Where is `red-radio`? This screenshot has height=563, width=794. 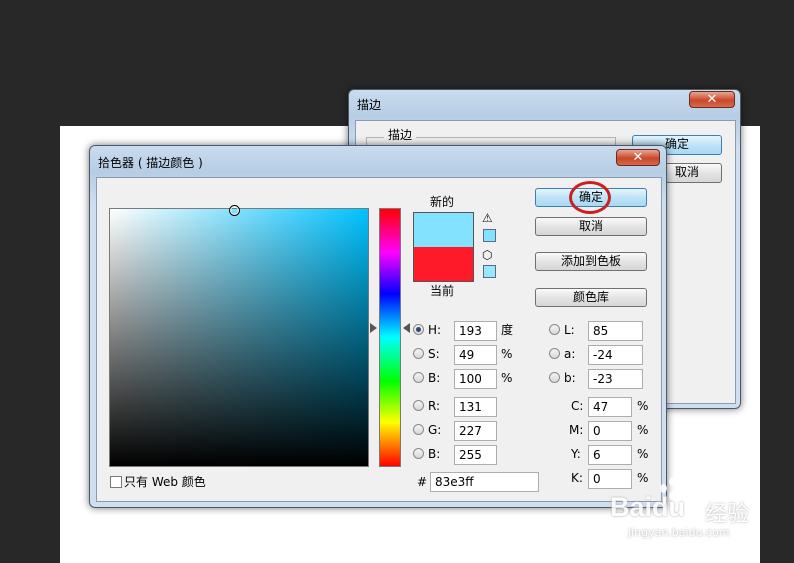 red-radio is located at coordinates (418, 405).